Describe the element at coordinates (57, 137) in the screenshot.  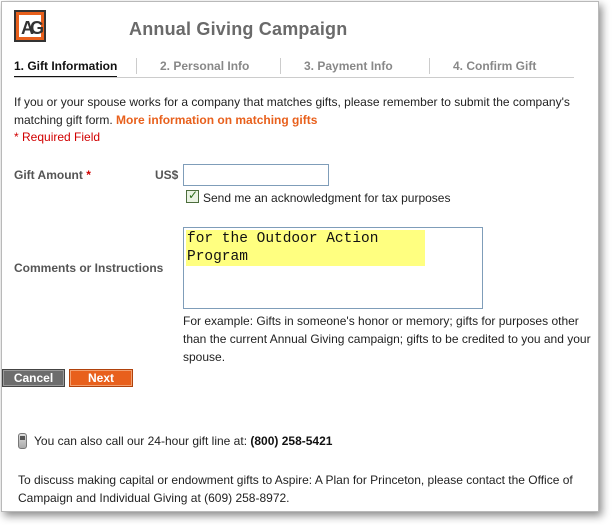
I see `required-field-note: * Required Field` at that location.